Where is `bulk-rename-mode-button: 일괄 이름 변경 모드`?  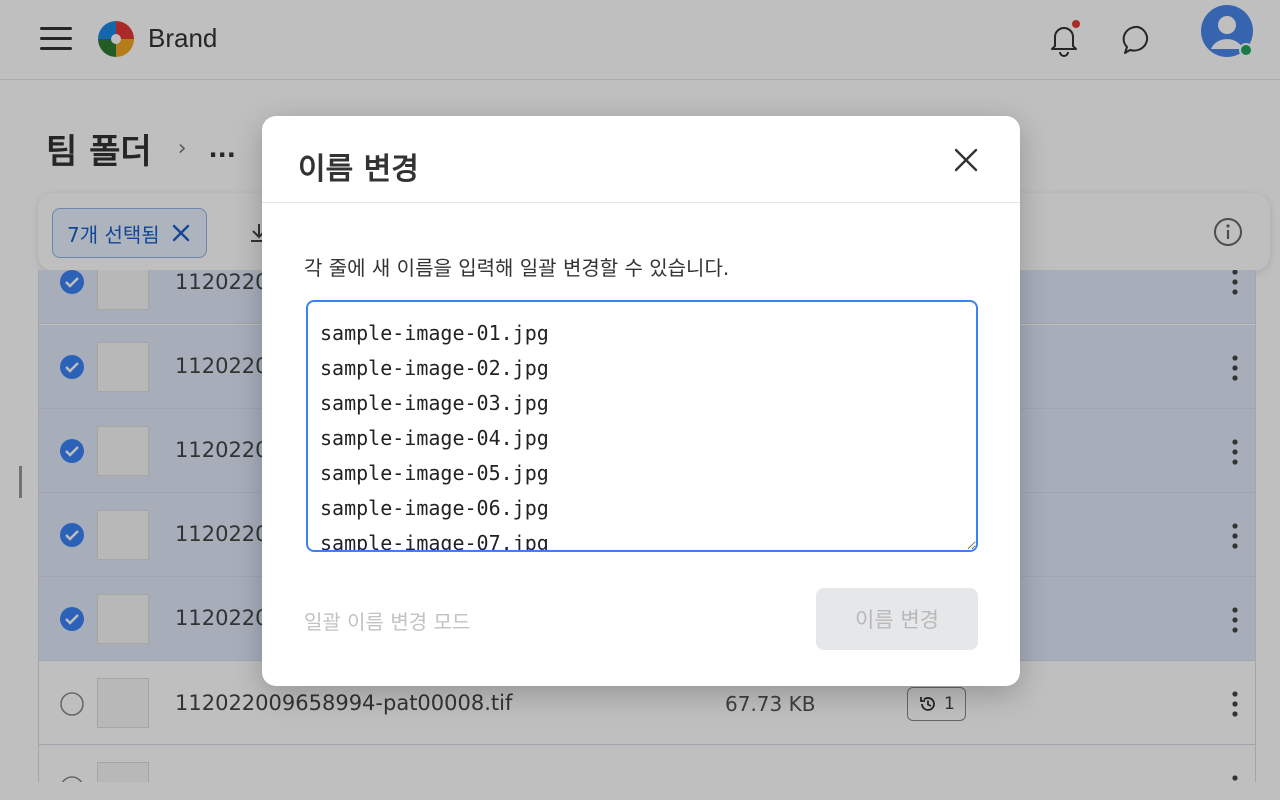 bulk-rename-mode-button: 일괄 이름 변경 모드 is located at coordinates (387, 620).